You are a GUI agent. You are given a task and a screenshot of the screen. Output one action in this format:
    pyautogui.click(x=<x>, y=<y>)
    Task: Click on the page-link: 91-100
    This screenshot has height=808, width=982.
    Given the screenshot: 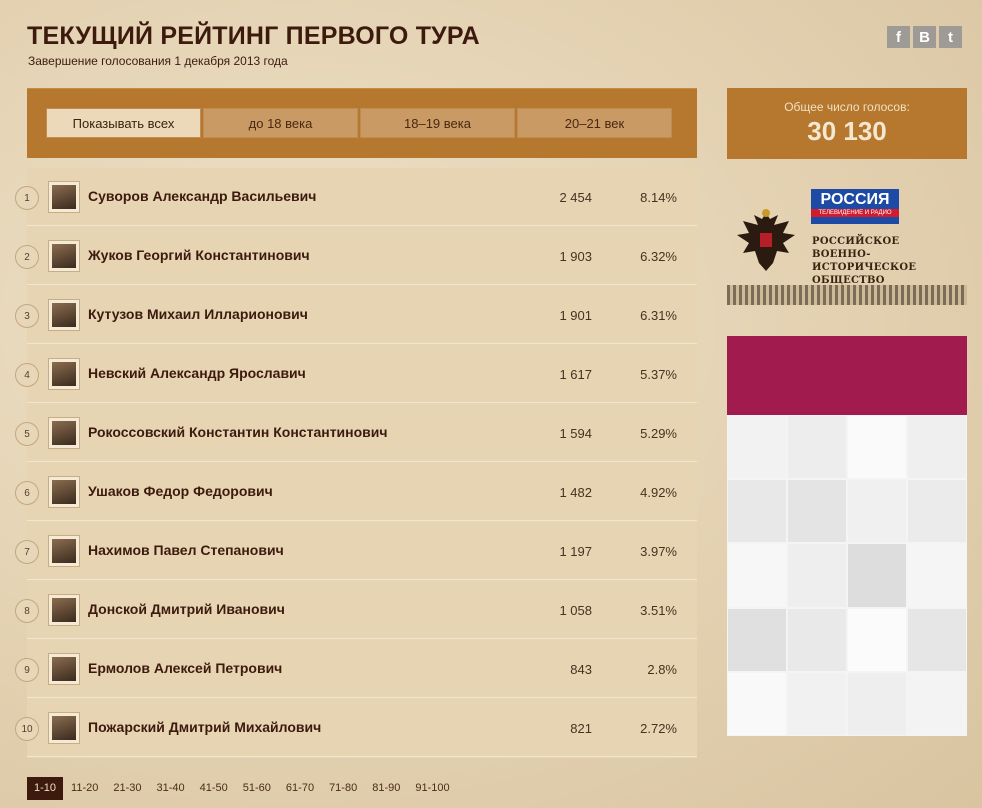 What is the action you would take?
    pyautogui.click(x=432, y=788)
    